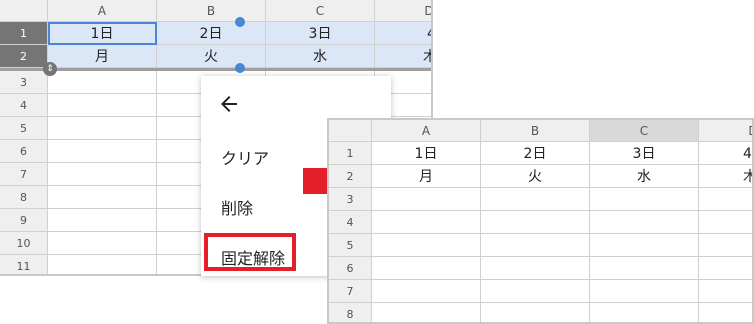 The height and width of the screenshot is (324, 754). What do you see at coordinates (250, 252) in the screenshot?
I see `highlight-box` at bounding box center [250, 252].